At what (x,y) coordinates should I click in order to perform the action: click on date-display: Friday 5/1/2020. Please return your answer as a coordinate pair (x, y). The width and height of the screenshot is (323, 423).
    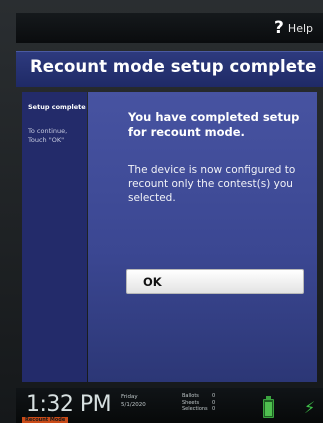
    Looking at the image, I should click on (133, 401).